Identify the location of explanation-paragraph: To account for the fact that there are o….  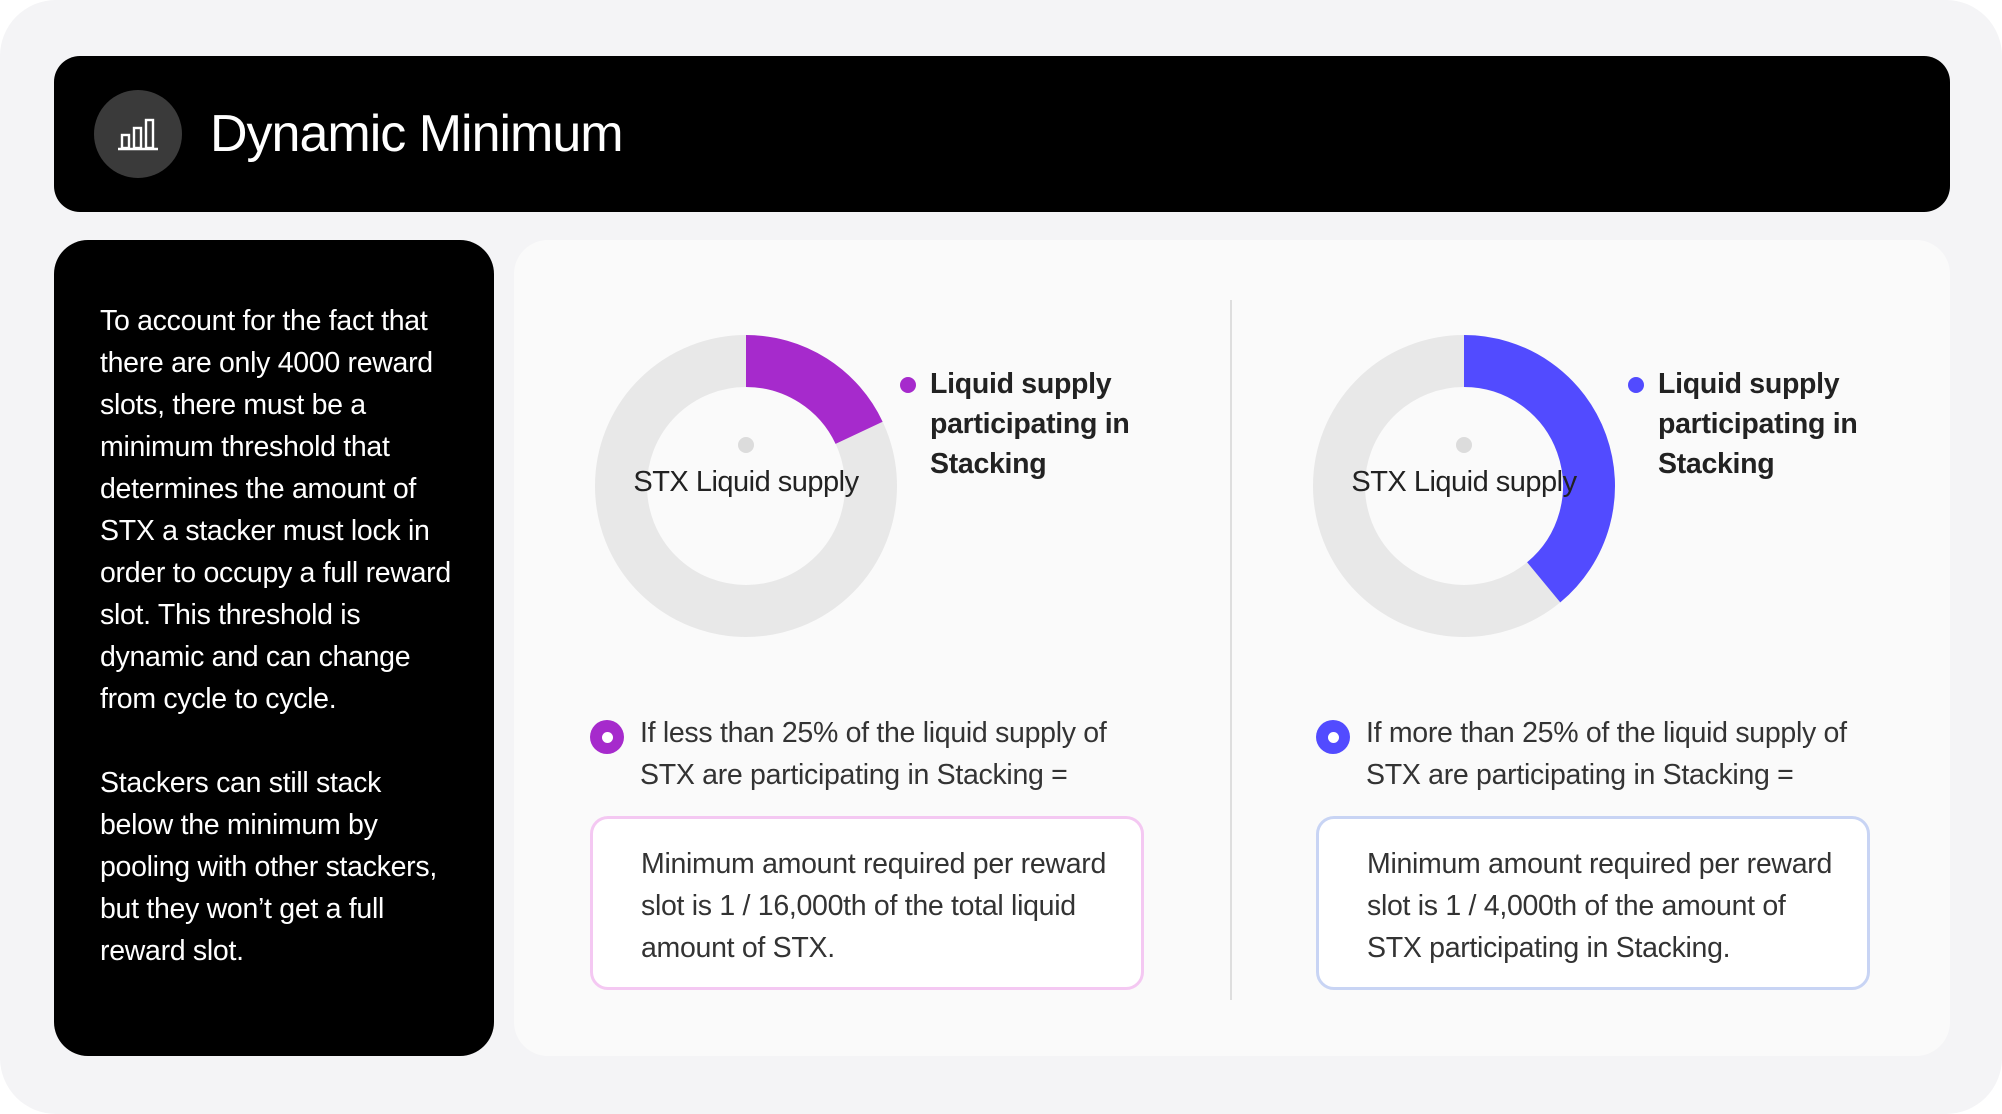
(275, 510).